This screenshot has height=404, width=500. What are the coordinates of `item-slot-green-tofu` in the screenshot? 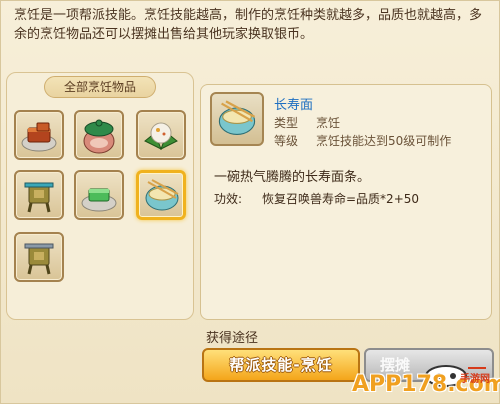 It's located at (99, 195).